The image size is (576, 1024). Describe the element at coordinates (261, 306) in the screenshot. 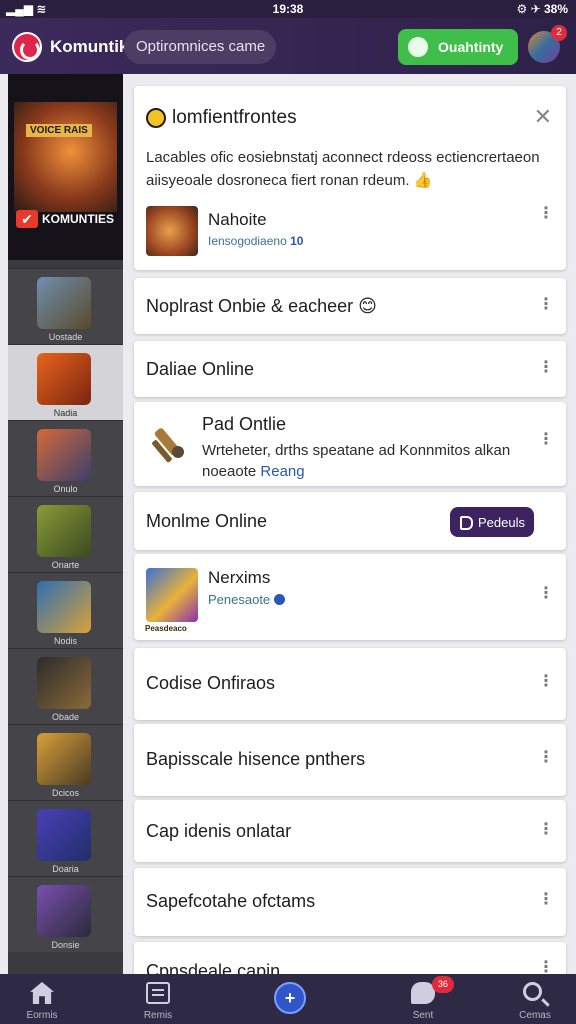

I see `list-item-title: Noplrast Onbie & eacheer 😊` at that location.